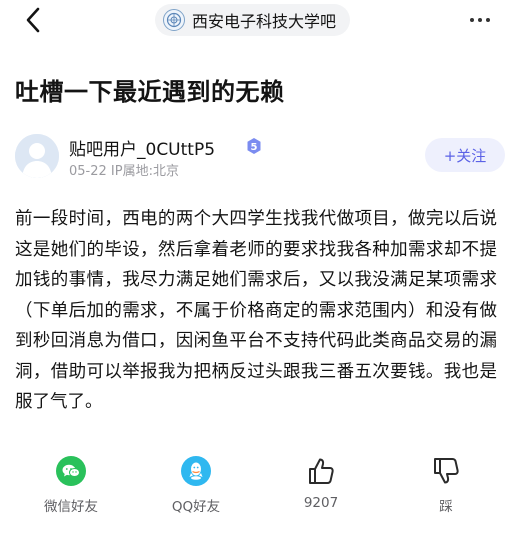 The width and height of the screenshot is (509, 537). Describe the element at coordinates (480, 20) in the screenshot. I see `more-options-button` at that location.